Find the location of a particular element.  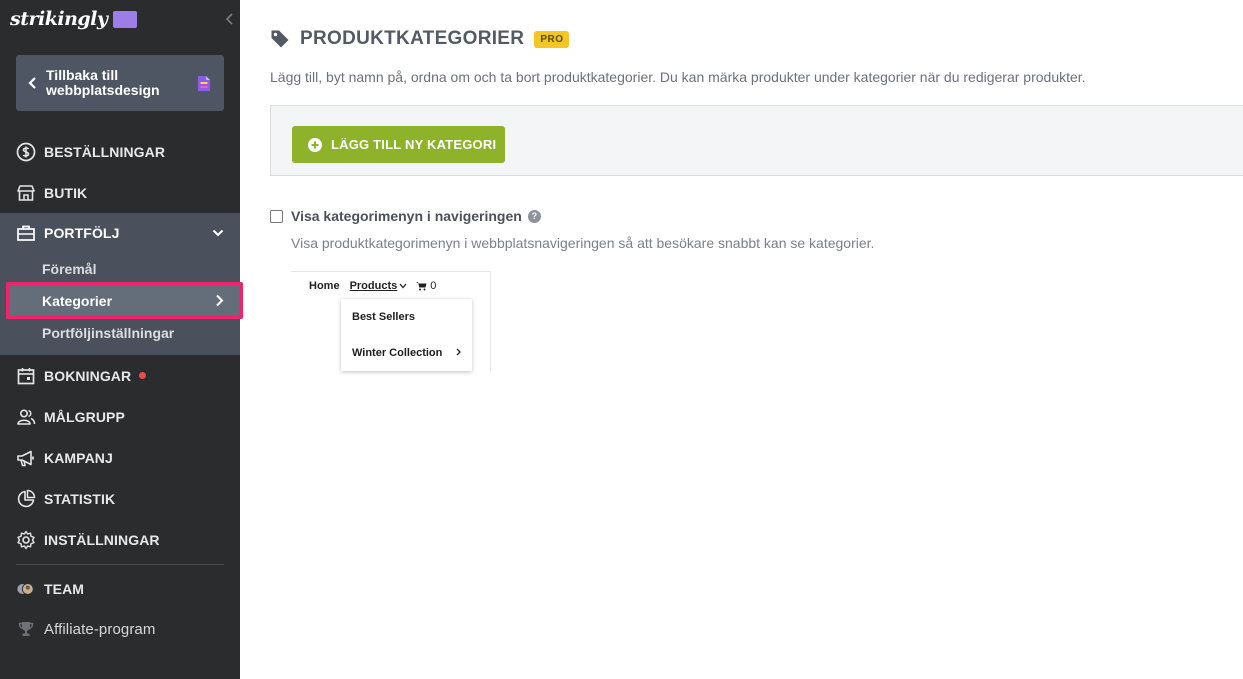

nav-bookings: BOKNINGAR is located at coordinates (120, 376).